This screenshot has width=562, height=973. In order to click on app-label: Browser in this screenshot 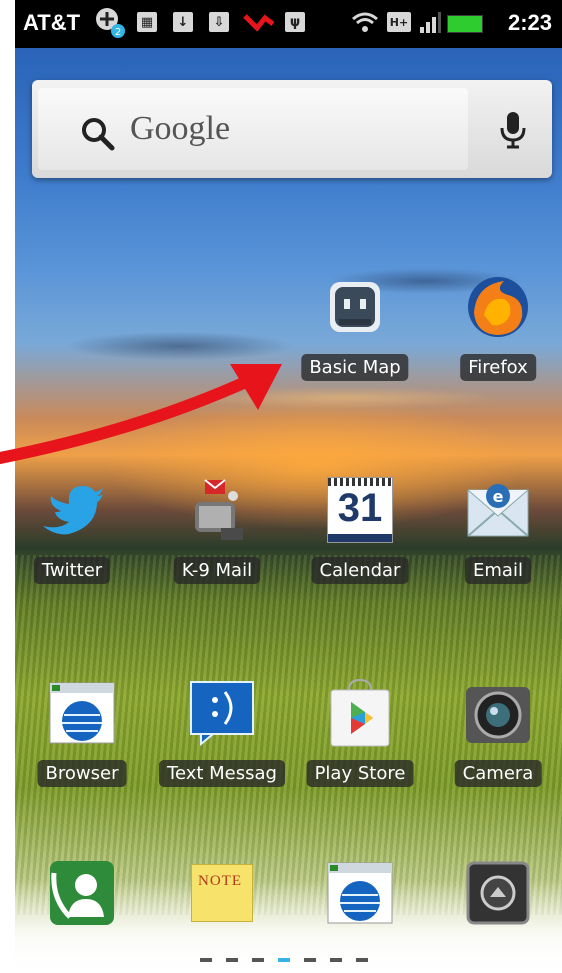, I will do `click(82, 773)`.